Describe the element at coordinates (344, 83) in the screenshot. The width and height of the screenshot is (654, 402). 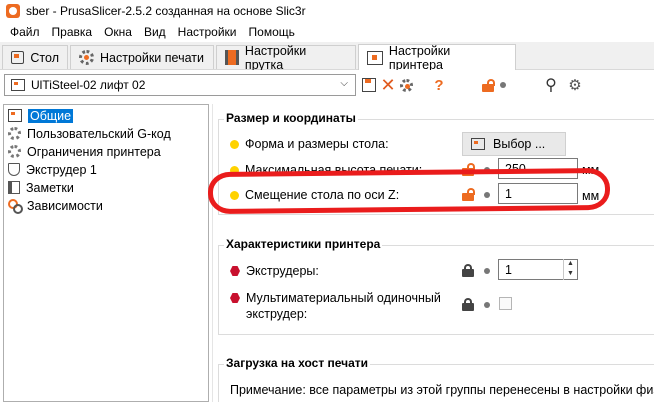
I see `chevron-down-icon: ⌵` at that location.